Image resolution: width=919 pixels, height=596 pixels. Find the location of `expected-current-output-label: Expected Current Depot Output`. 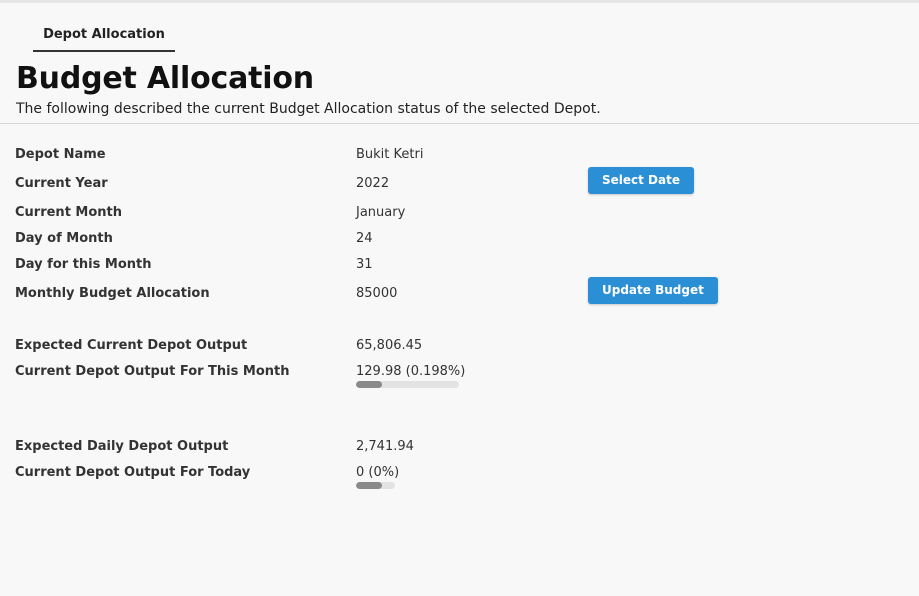

expected-current-output-label: Expected Current Depot Output is located at coordinates (131, 345).